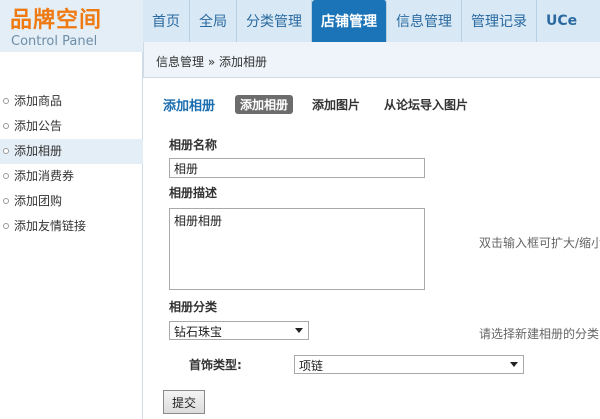 The height and width of the screenshot is (419, 600). What do you see at coordinates (71, 151) in the screenshot?
I see `sidebar-item-add-album: 添加相册` at bounding box center [71, 151].